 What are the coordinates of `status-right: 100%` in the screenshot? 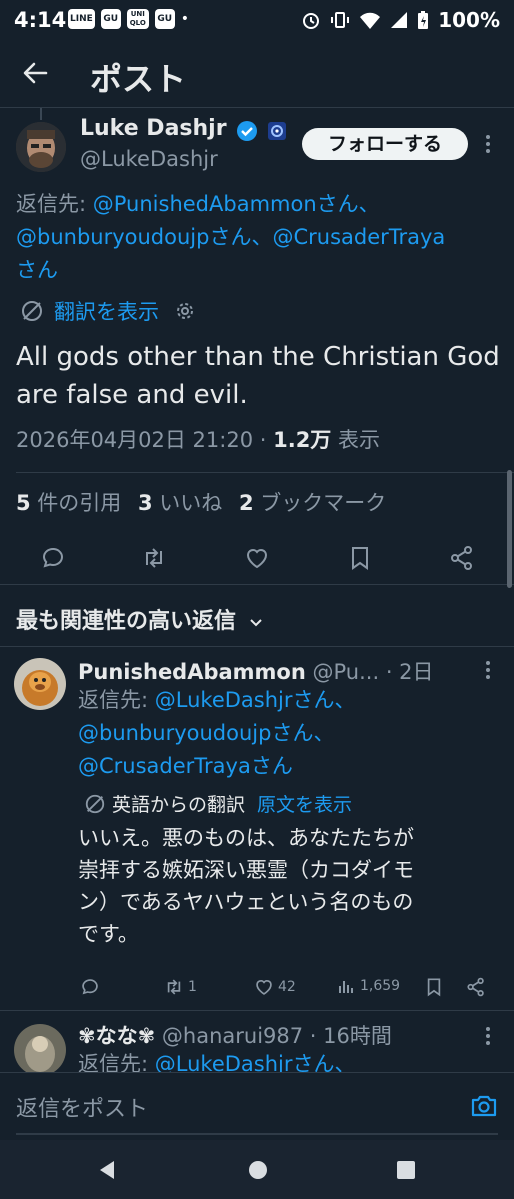 It's located at (400, 20).